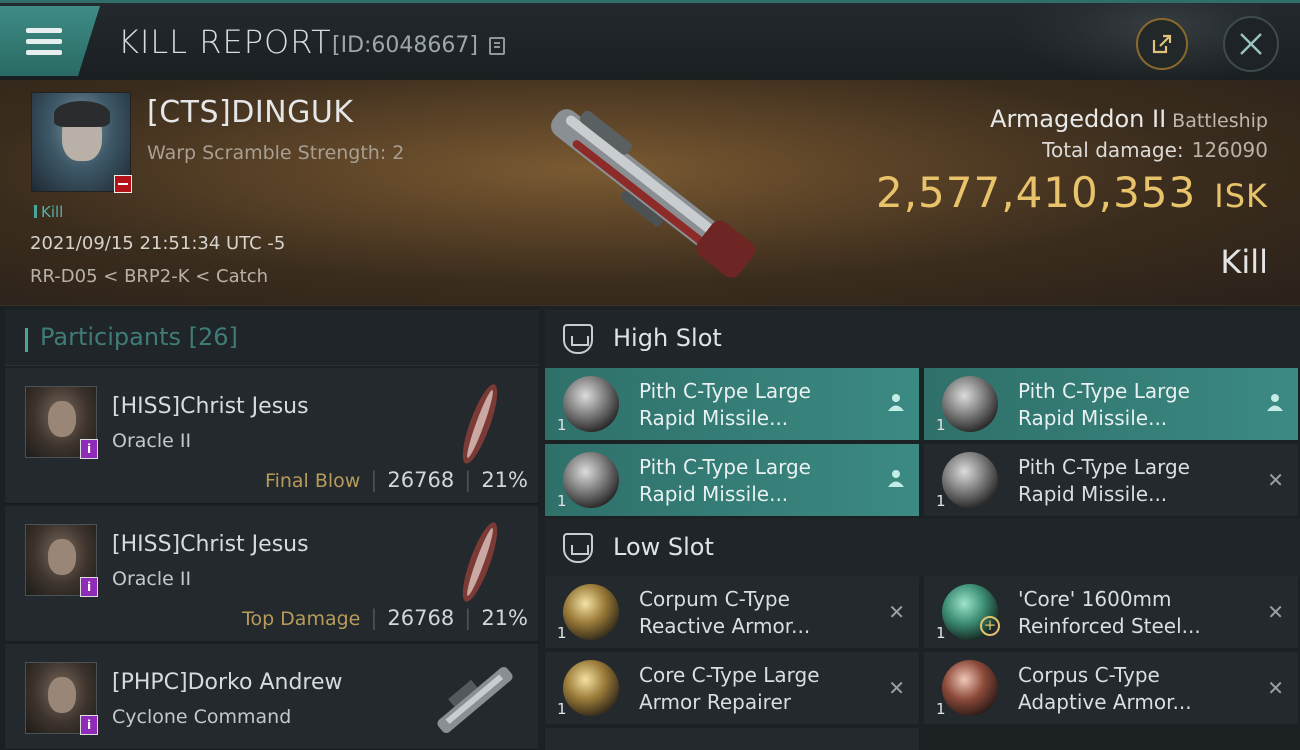  Describe the element at coordinates (139, 337) in the screenshot. I see `participants-title: Participants [26]` at that location.